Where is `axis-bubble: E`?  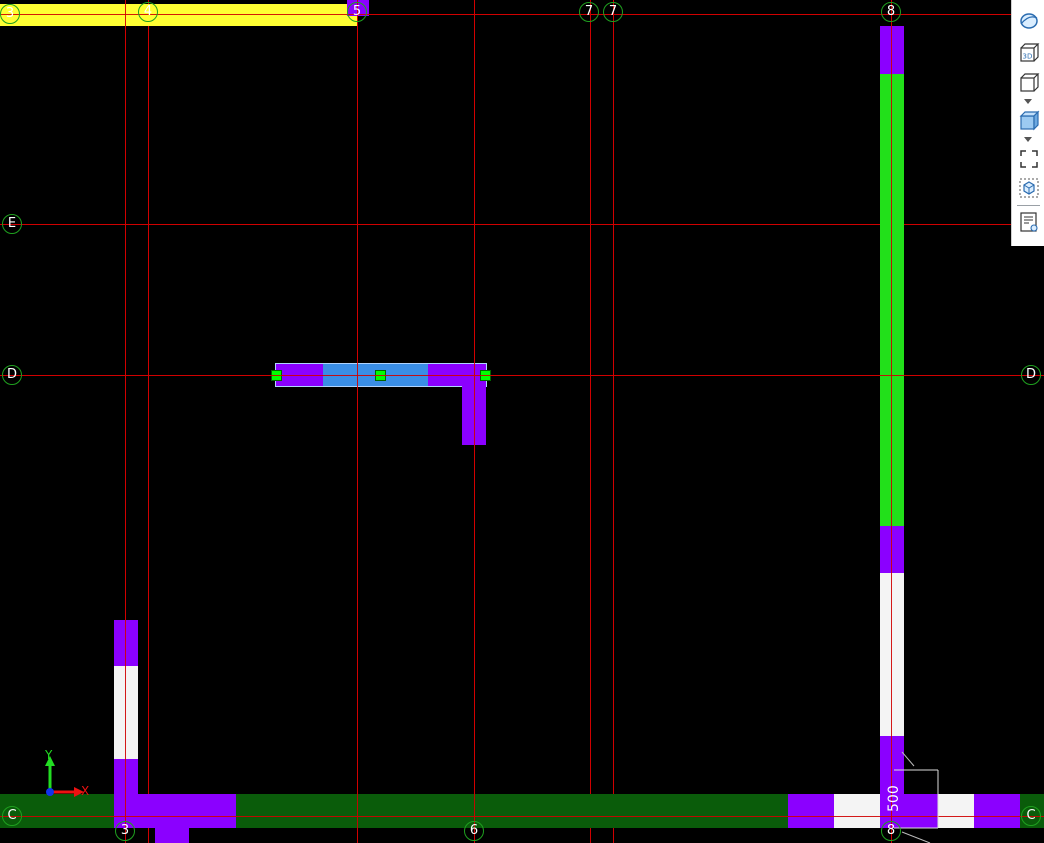
axis-bubble: E is located at coordinates (12, 224).